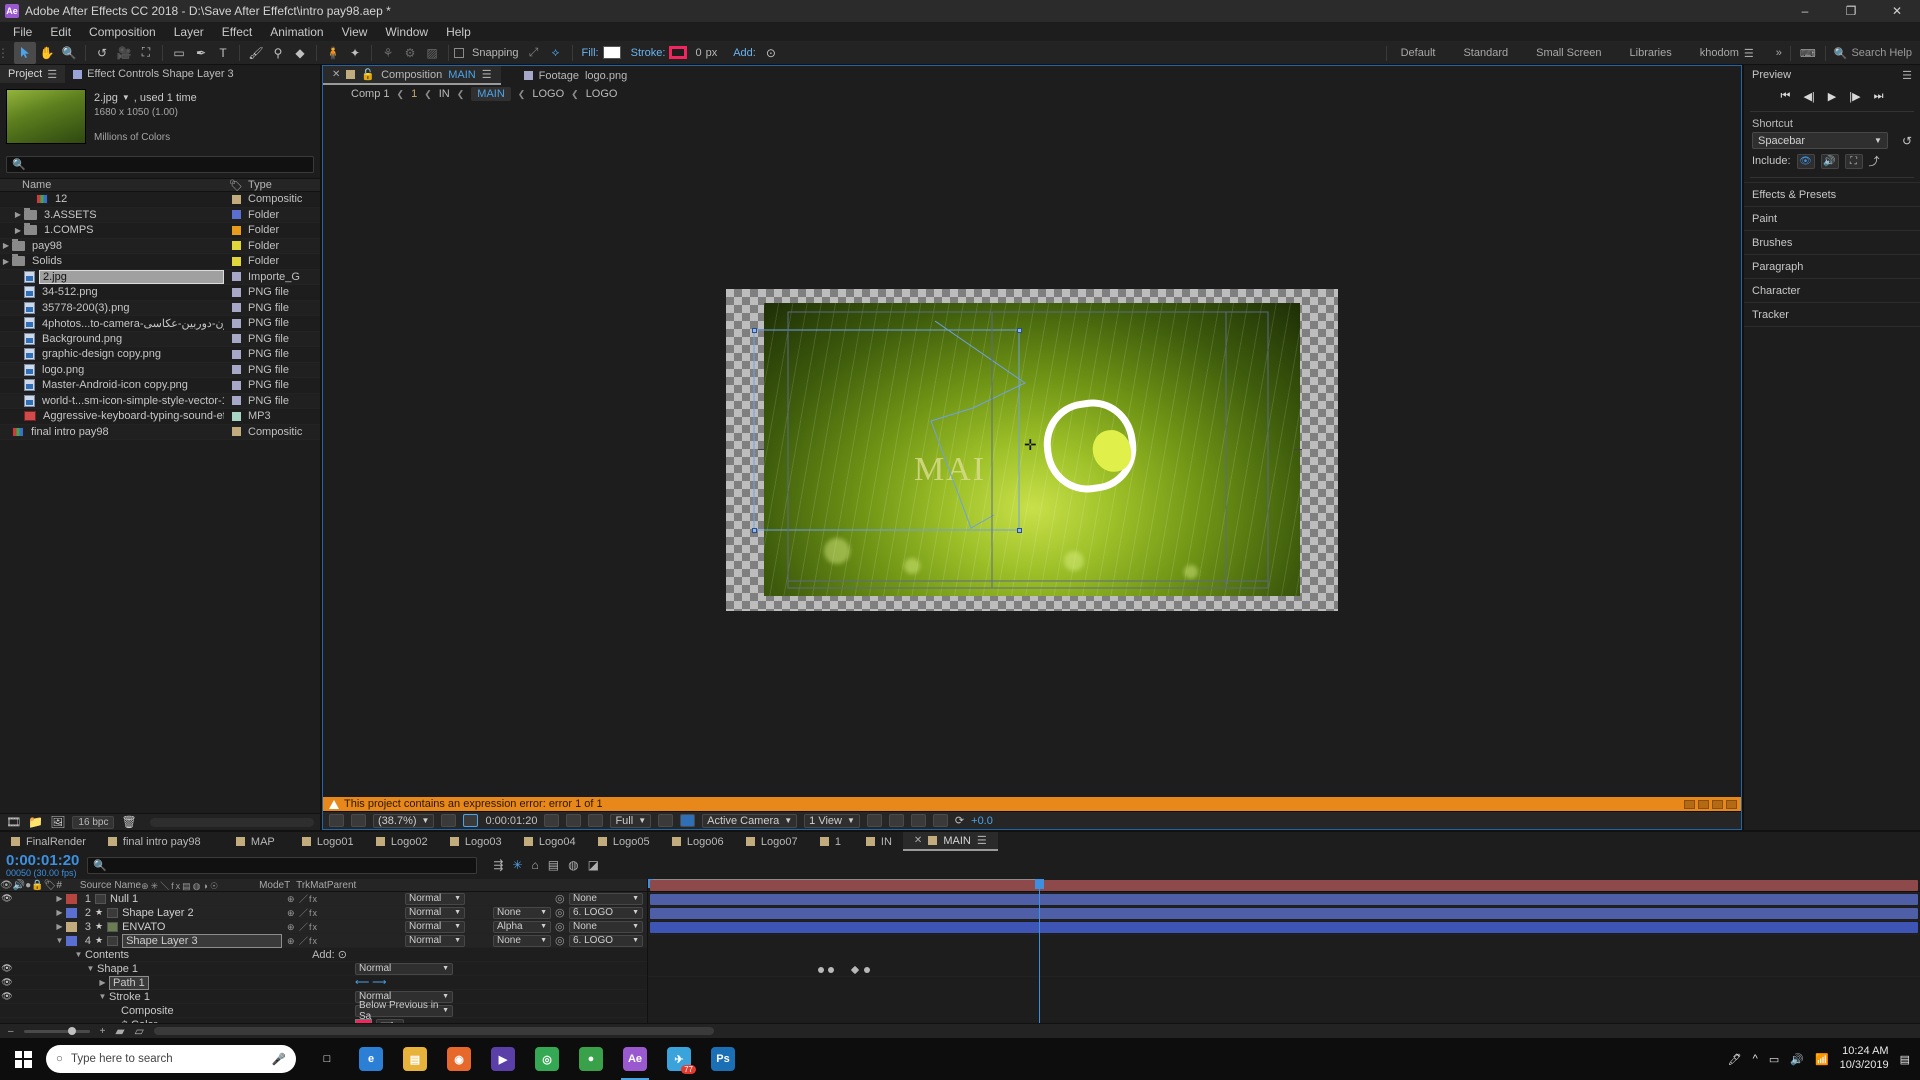  I want to click on tray-expand-icon: ^, so click(1755, 1059).